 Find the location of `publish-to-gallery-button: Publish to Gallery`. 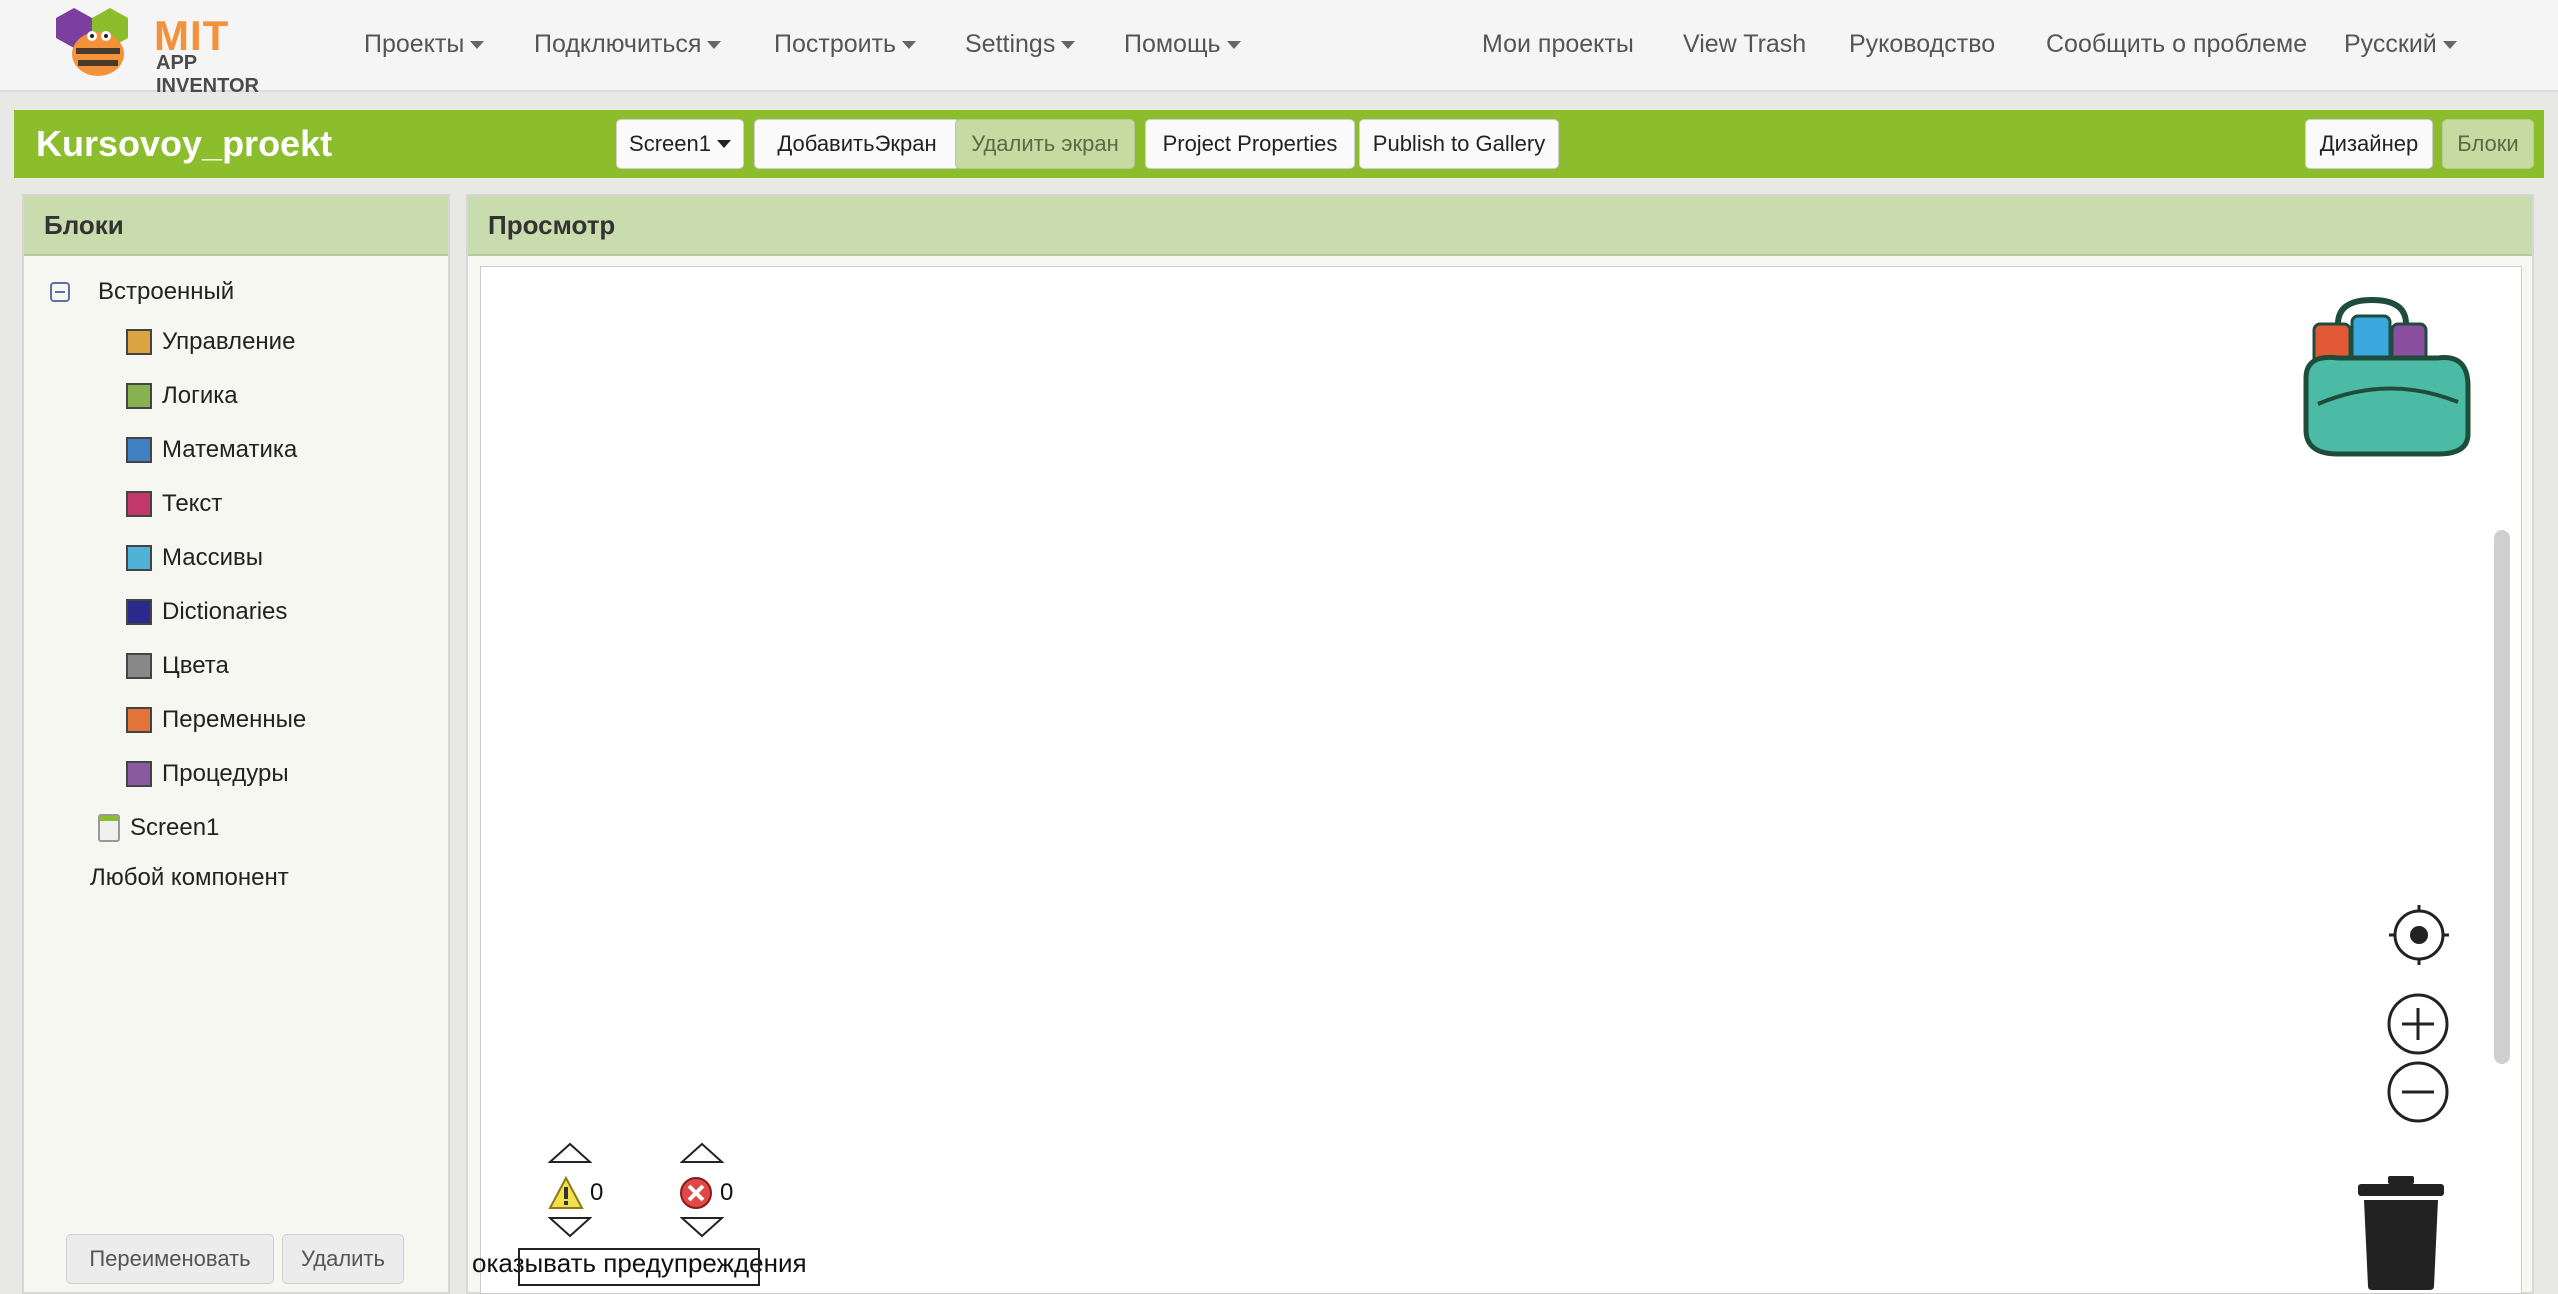

publish-to-gallery-button: Publish to Gallery is located at coordinates (1459, 144).